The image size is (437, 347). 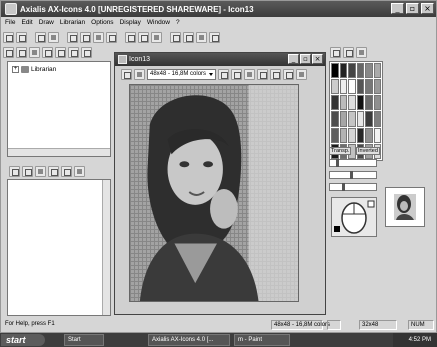 I want to click on palette-load-icon, so click(x=335, y=52).